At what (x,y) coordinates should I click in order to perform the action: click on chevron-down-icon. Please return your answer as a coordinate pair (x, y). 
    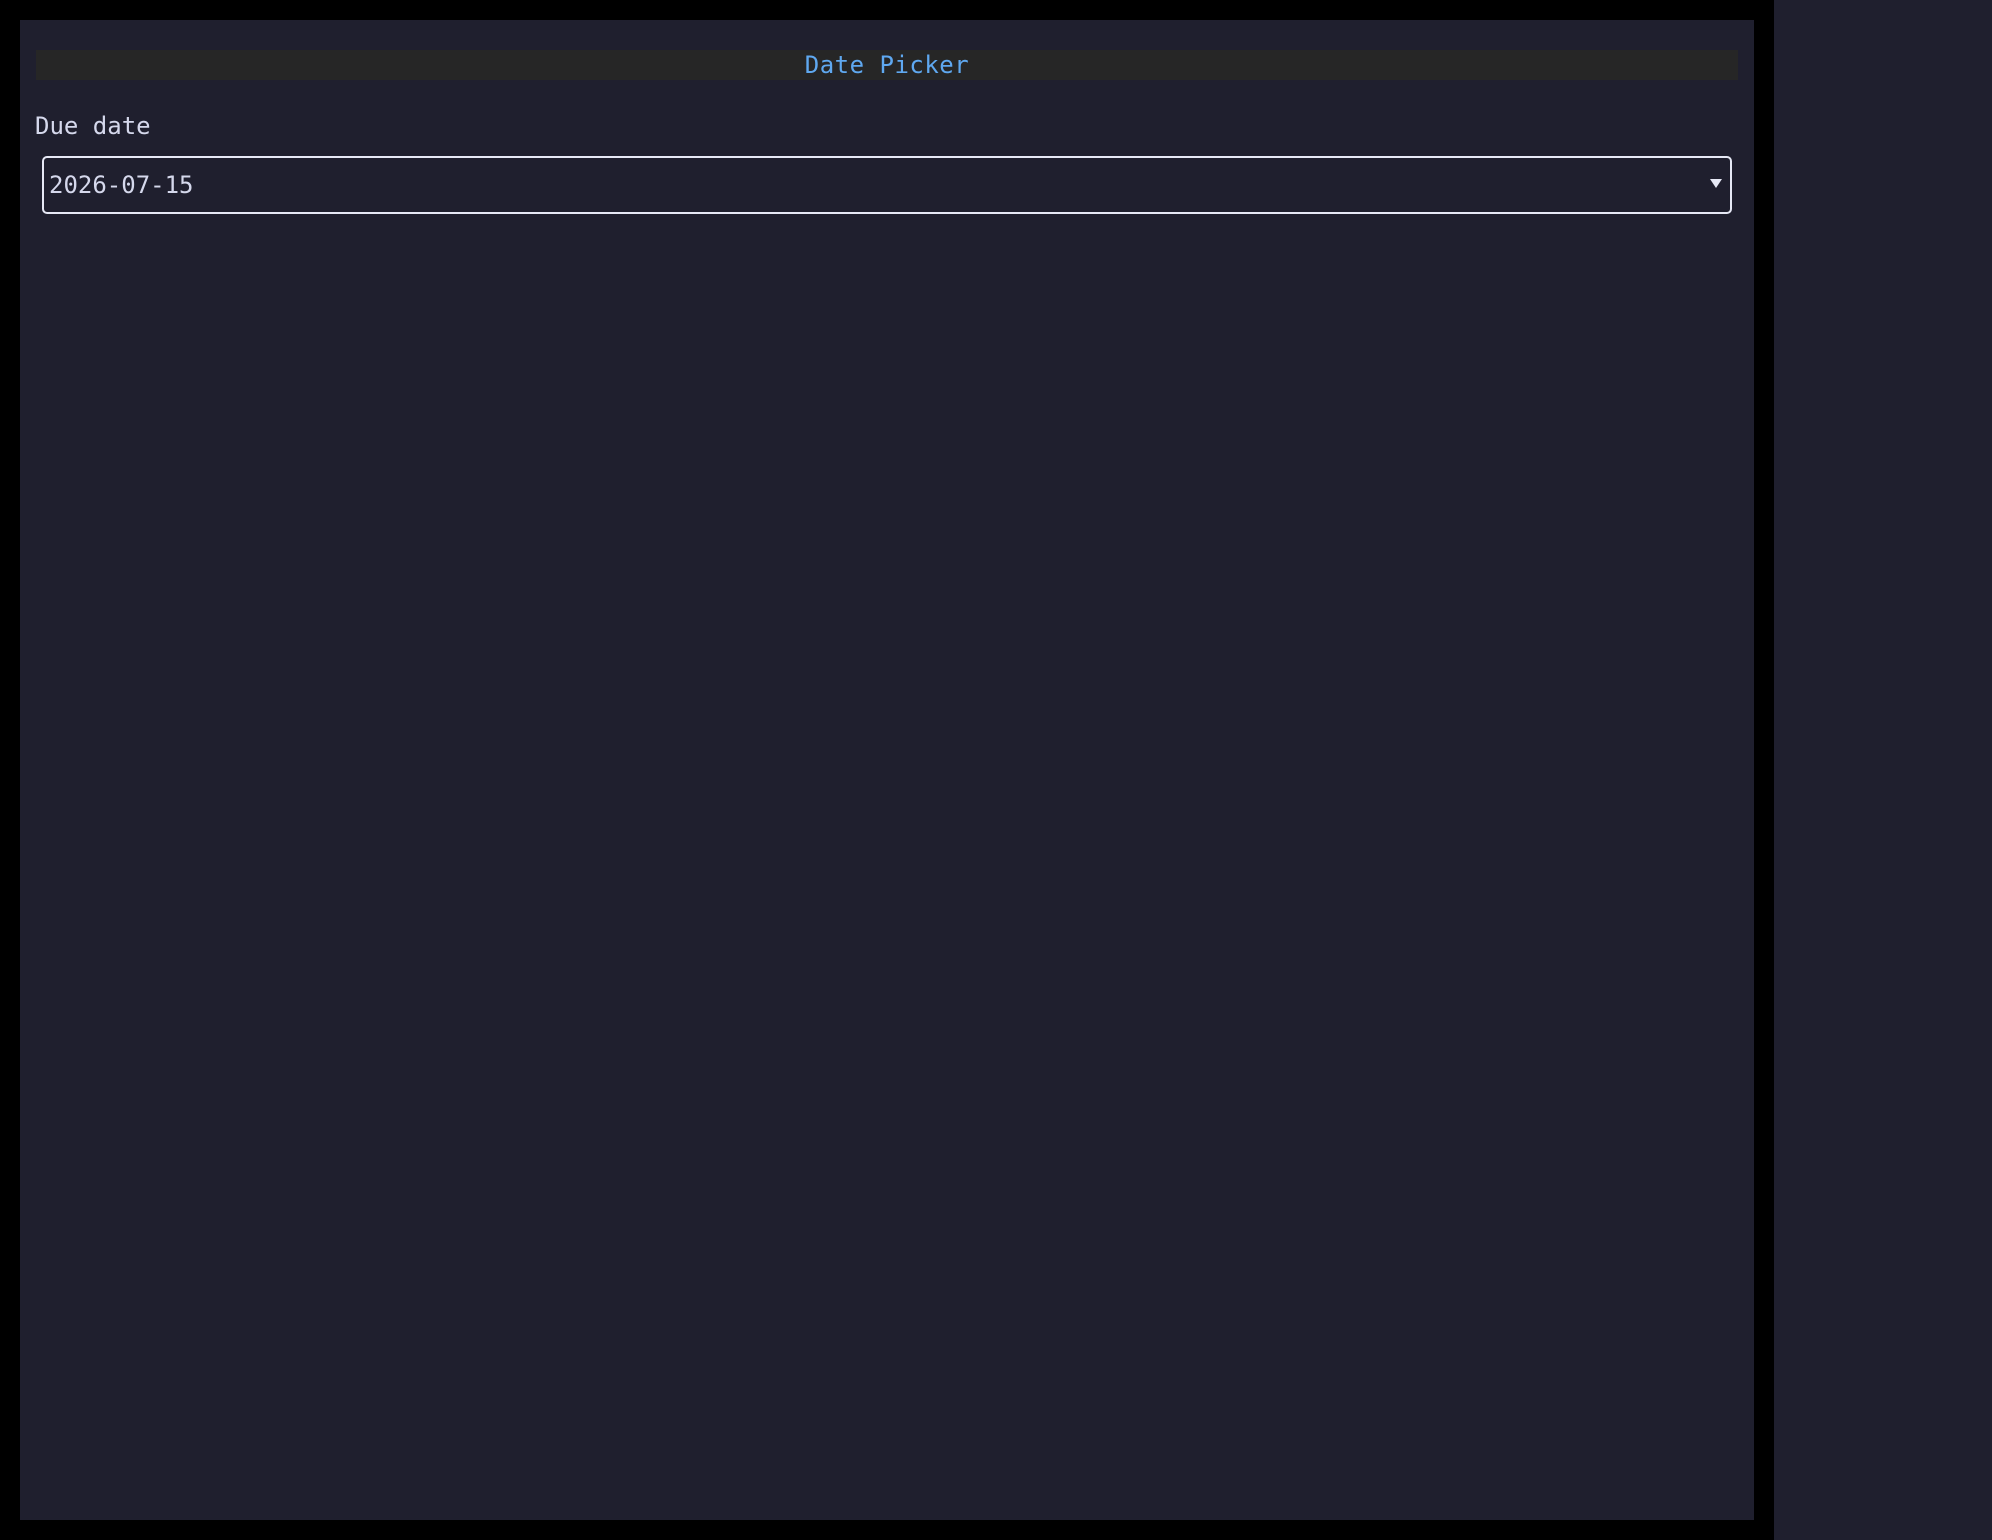
    Looking at the image, I should click on (1716, 183).